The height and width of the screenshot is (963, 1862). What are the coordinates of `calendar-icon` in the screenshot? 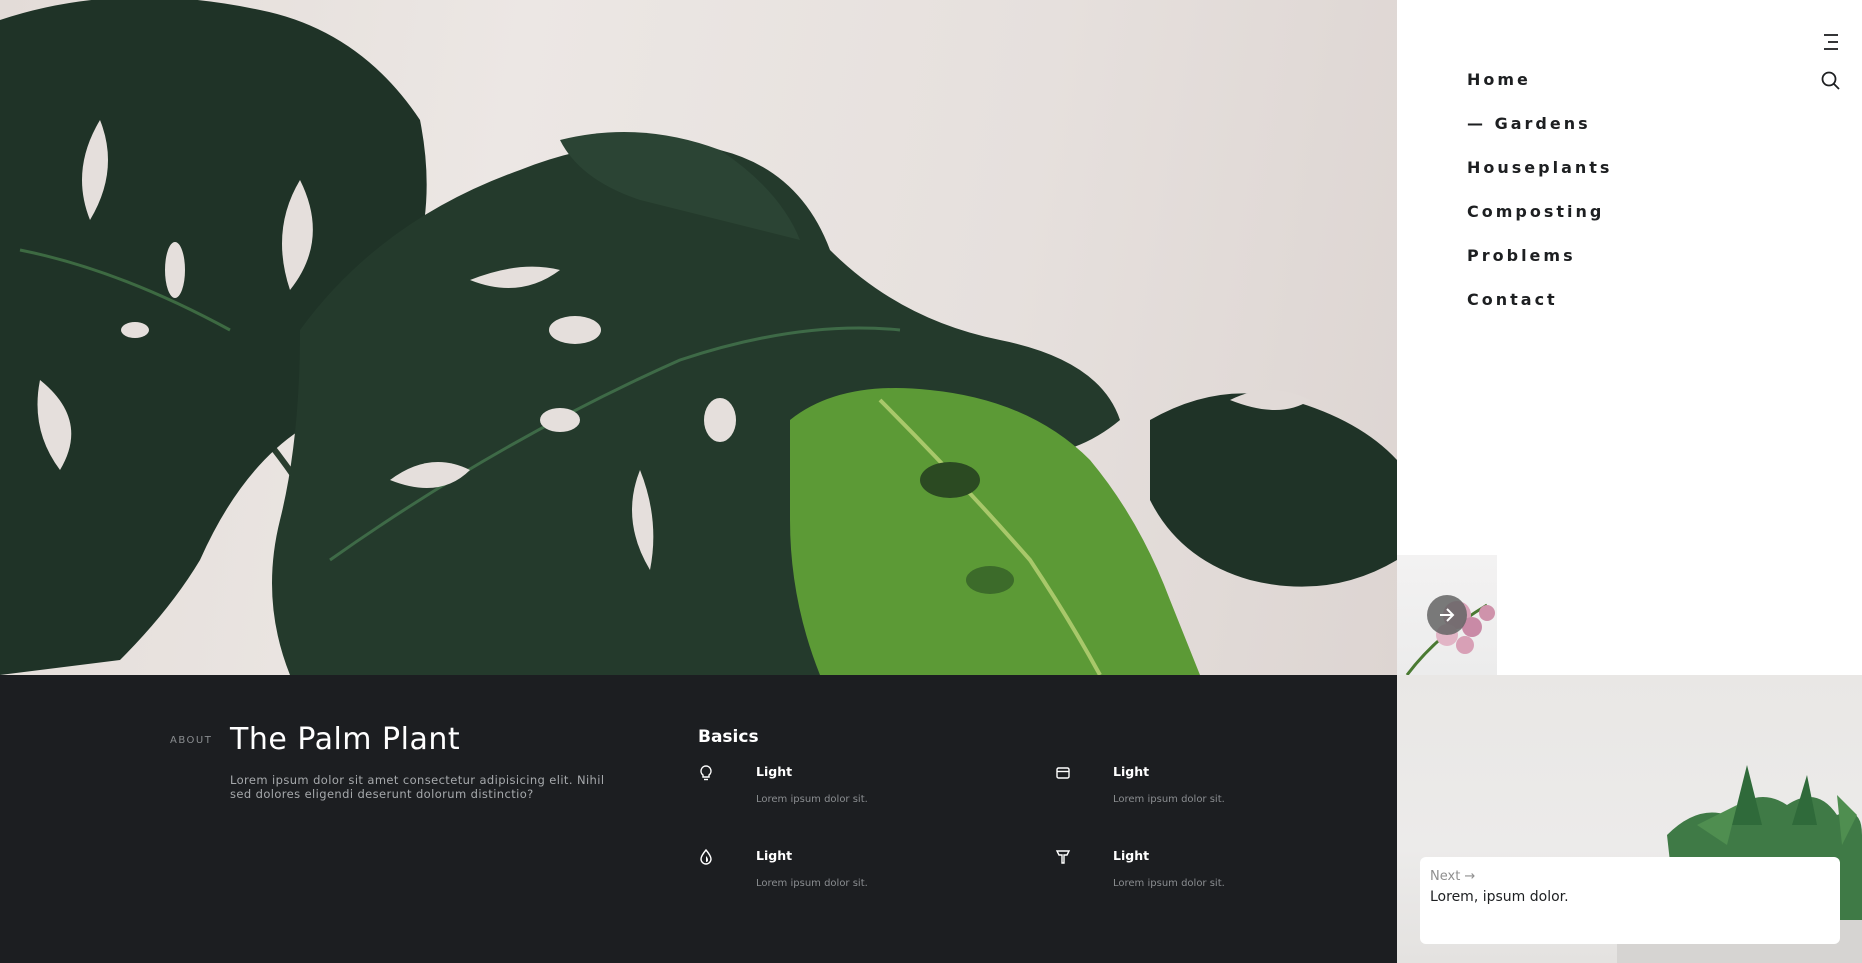 It's located at (1063, 773).